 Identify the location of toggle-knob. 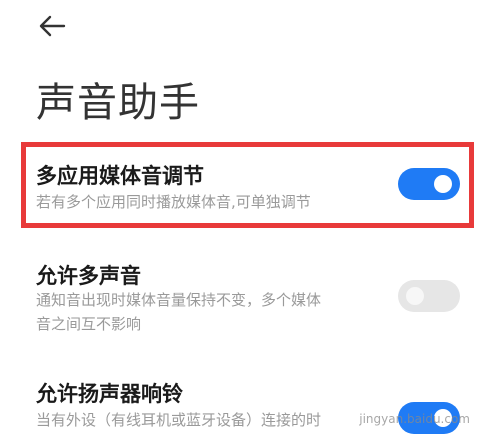
(415, 296).